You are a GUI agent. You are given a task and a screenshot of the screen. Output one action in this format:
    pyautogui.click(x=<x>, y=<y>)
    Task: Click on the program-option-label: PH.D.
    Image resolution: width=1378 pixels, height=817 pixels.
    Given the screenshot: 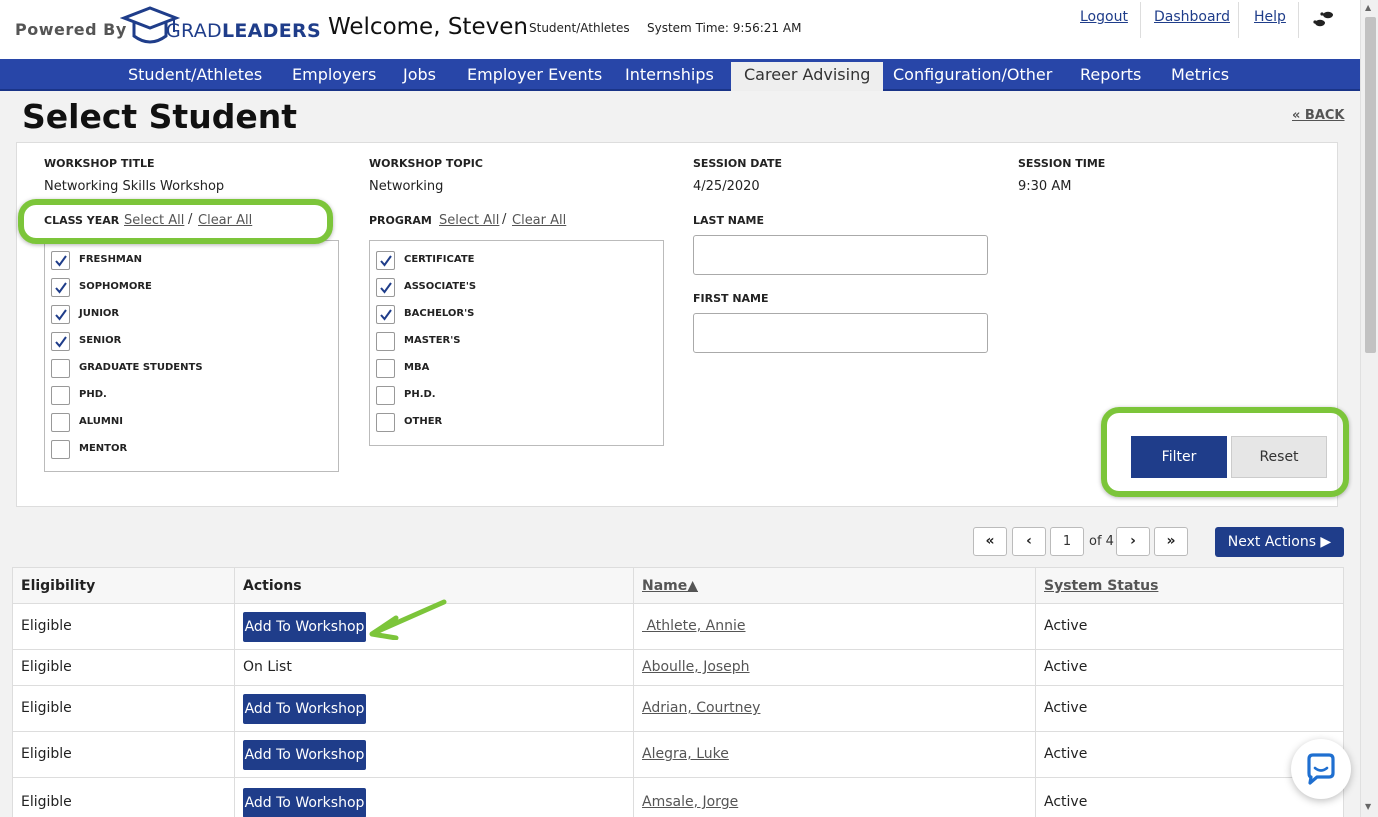 What is the action you would take?
    pyautogui.click(x=420, y=394)
    